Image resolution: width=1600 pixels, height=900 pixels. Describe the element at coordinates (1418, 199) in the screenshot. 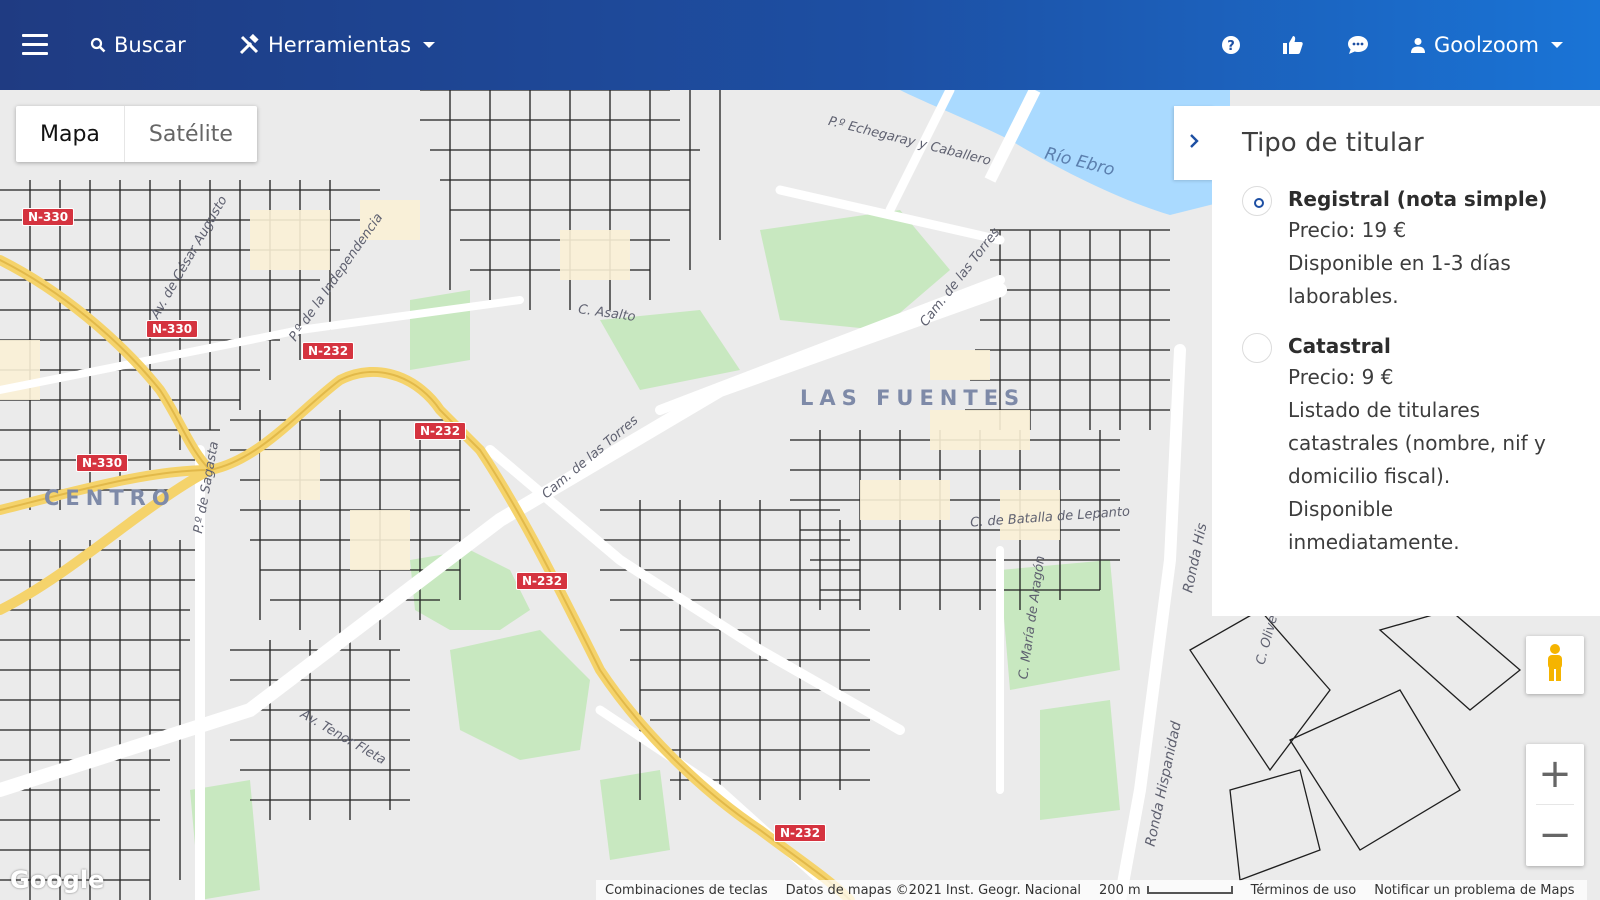

I see `option-name: Registral (nota simple)` at that location.